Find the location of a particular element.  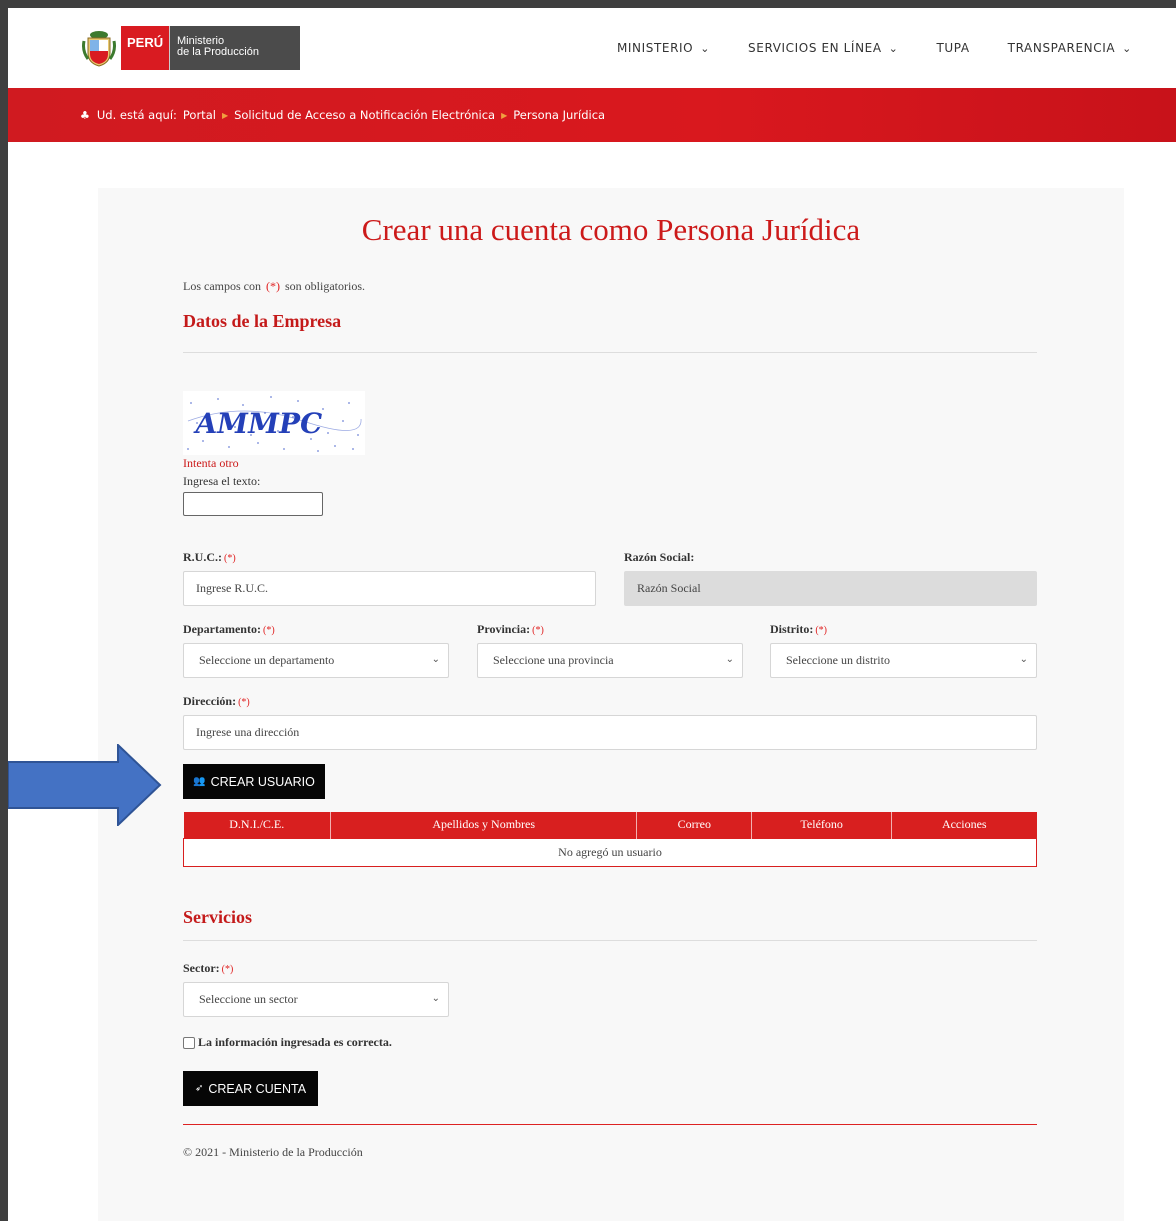

direccion-input: Ingrese una dirección is located at coordinates (610, 732).